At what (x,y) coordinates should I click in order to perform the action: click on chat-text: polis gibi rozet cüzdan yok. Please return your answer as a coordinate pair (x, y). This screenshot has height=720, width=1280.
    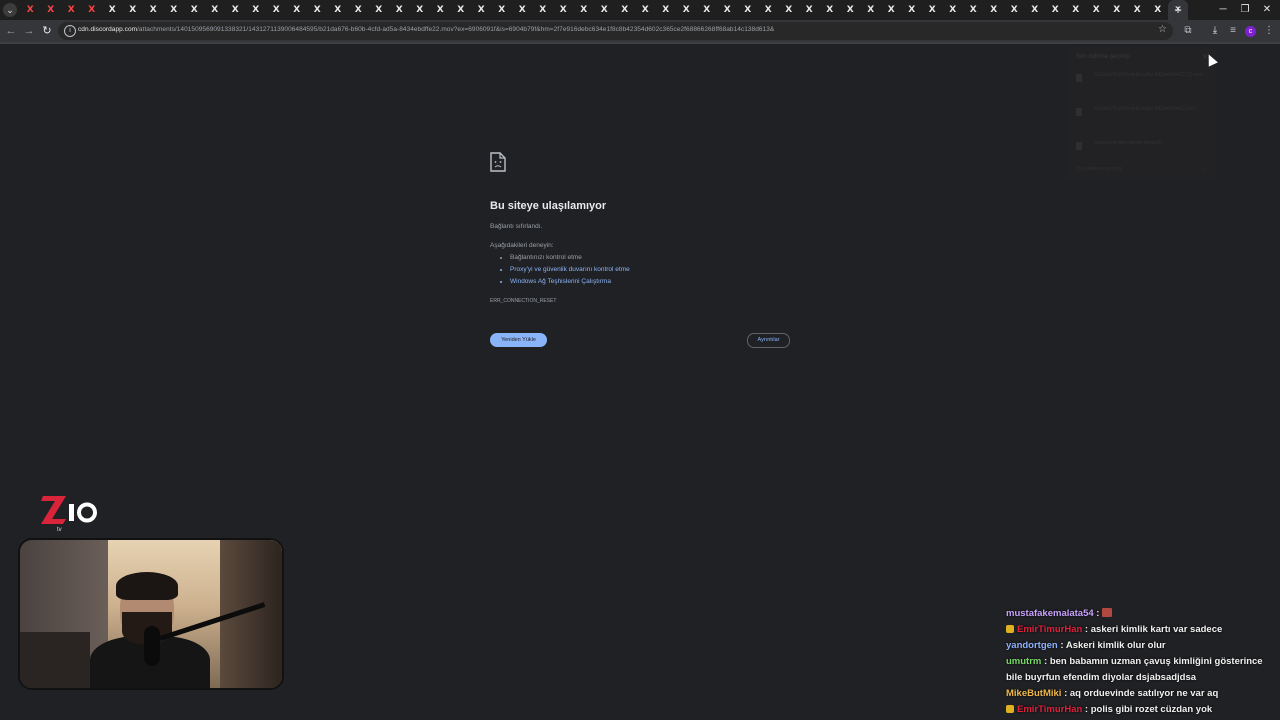
    Looking at the image, I should click on (1151, 709).